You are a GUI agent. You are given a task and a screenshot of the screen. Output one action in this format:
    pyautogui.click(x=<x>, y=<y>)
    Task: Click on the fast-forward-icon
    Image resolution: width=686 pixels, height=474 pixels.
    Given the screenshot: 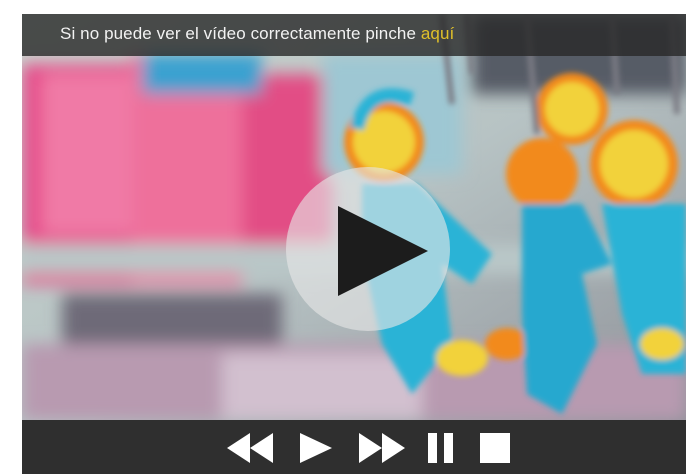 What is the action you would take?
    pyautogui.click(x=382, y=448)
    